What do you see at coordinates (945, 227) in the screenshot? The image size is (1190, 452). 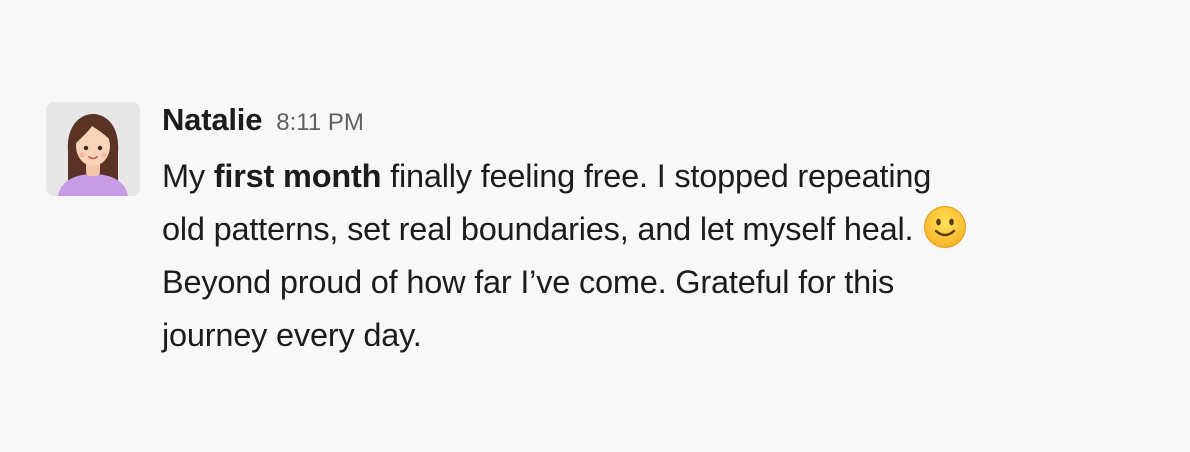 I see `slightly-smiling-face-icon` at bounding box center [945, 227].